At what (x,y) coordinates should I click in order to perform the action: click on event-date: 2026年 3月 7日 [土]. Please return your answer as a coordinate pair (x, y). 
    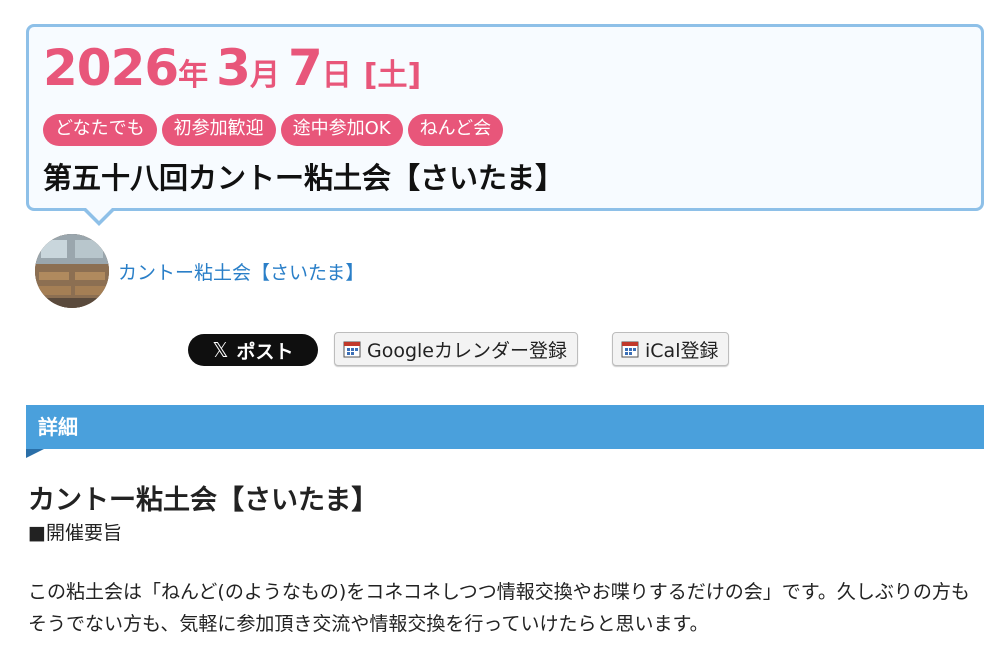
    Looking at the image, I should click on (232, 68).